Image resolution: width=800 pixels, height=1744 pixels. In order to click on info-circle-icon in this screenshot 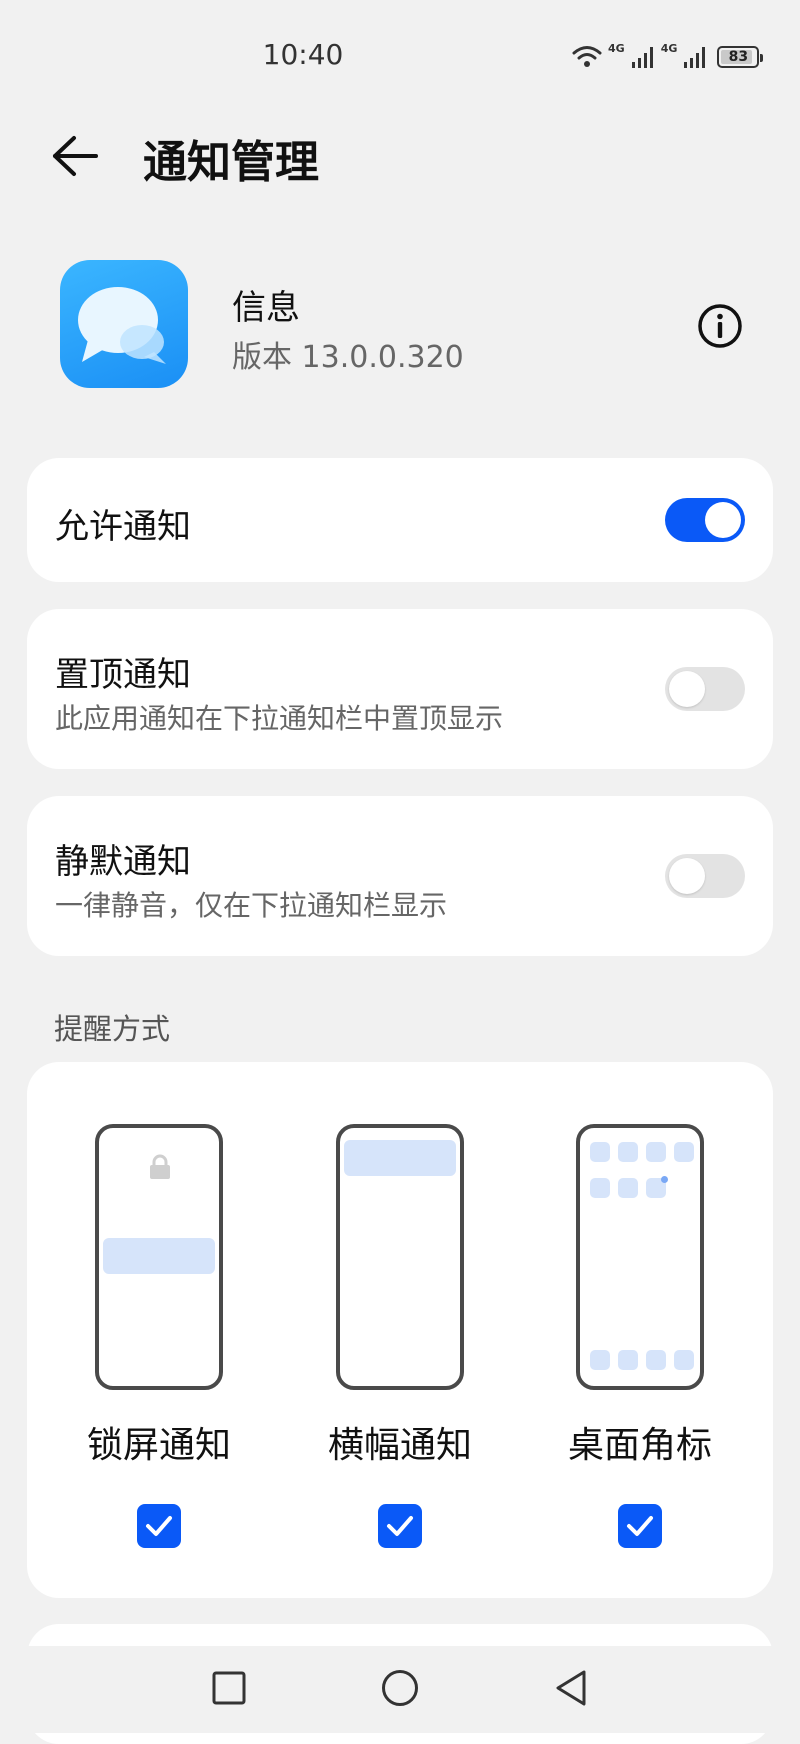, I will do `click(720, 326)`.